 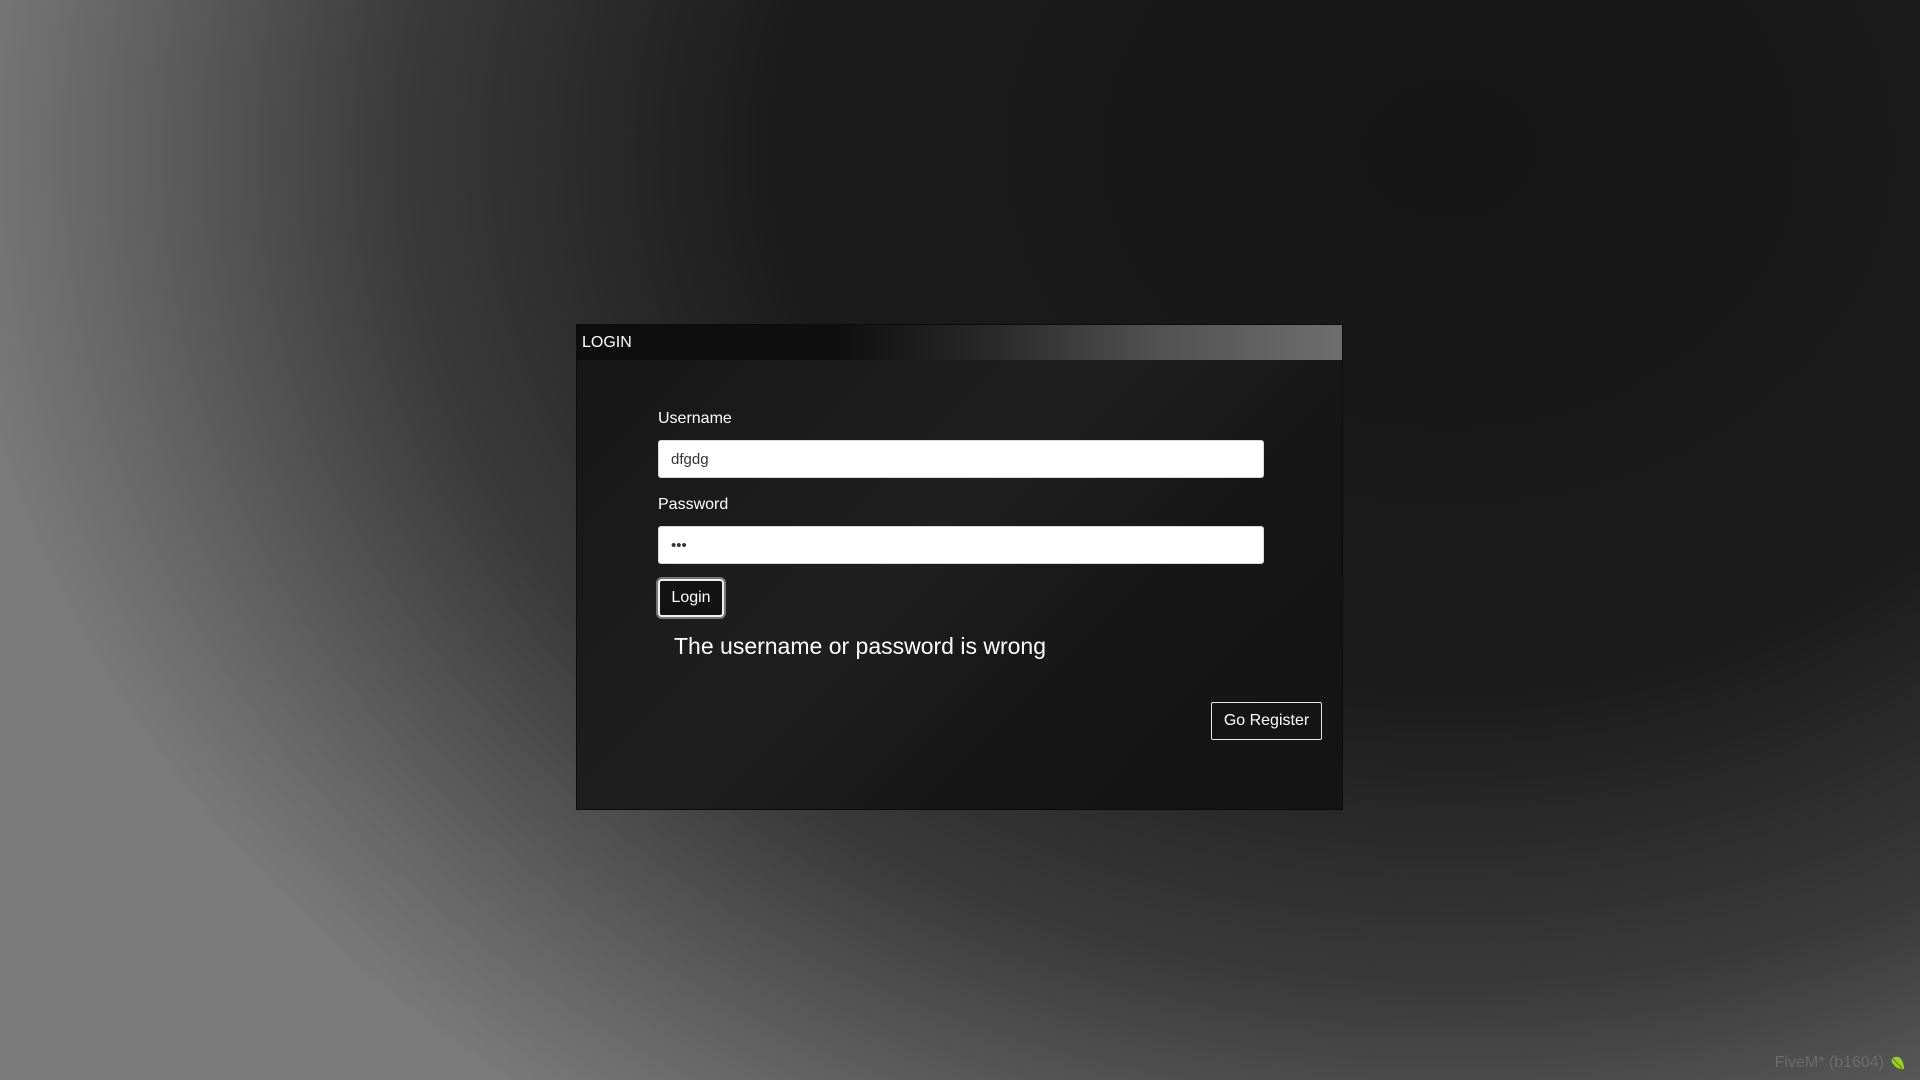 I want to click on username-input, so click(x=961, y=459).